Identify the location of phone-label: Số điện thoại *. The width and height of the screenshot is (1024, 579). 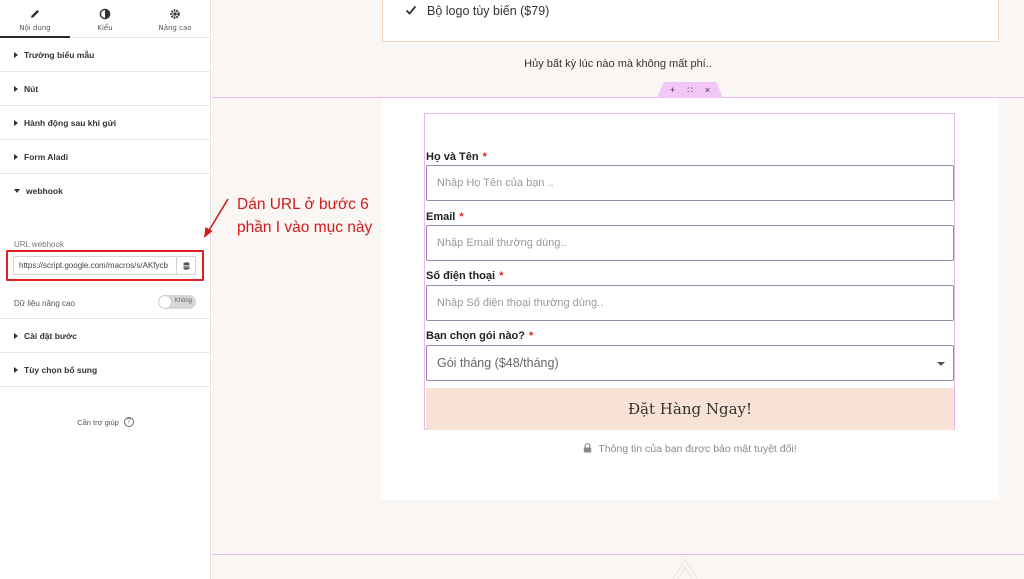
(465, 276).